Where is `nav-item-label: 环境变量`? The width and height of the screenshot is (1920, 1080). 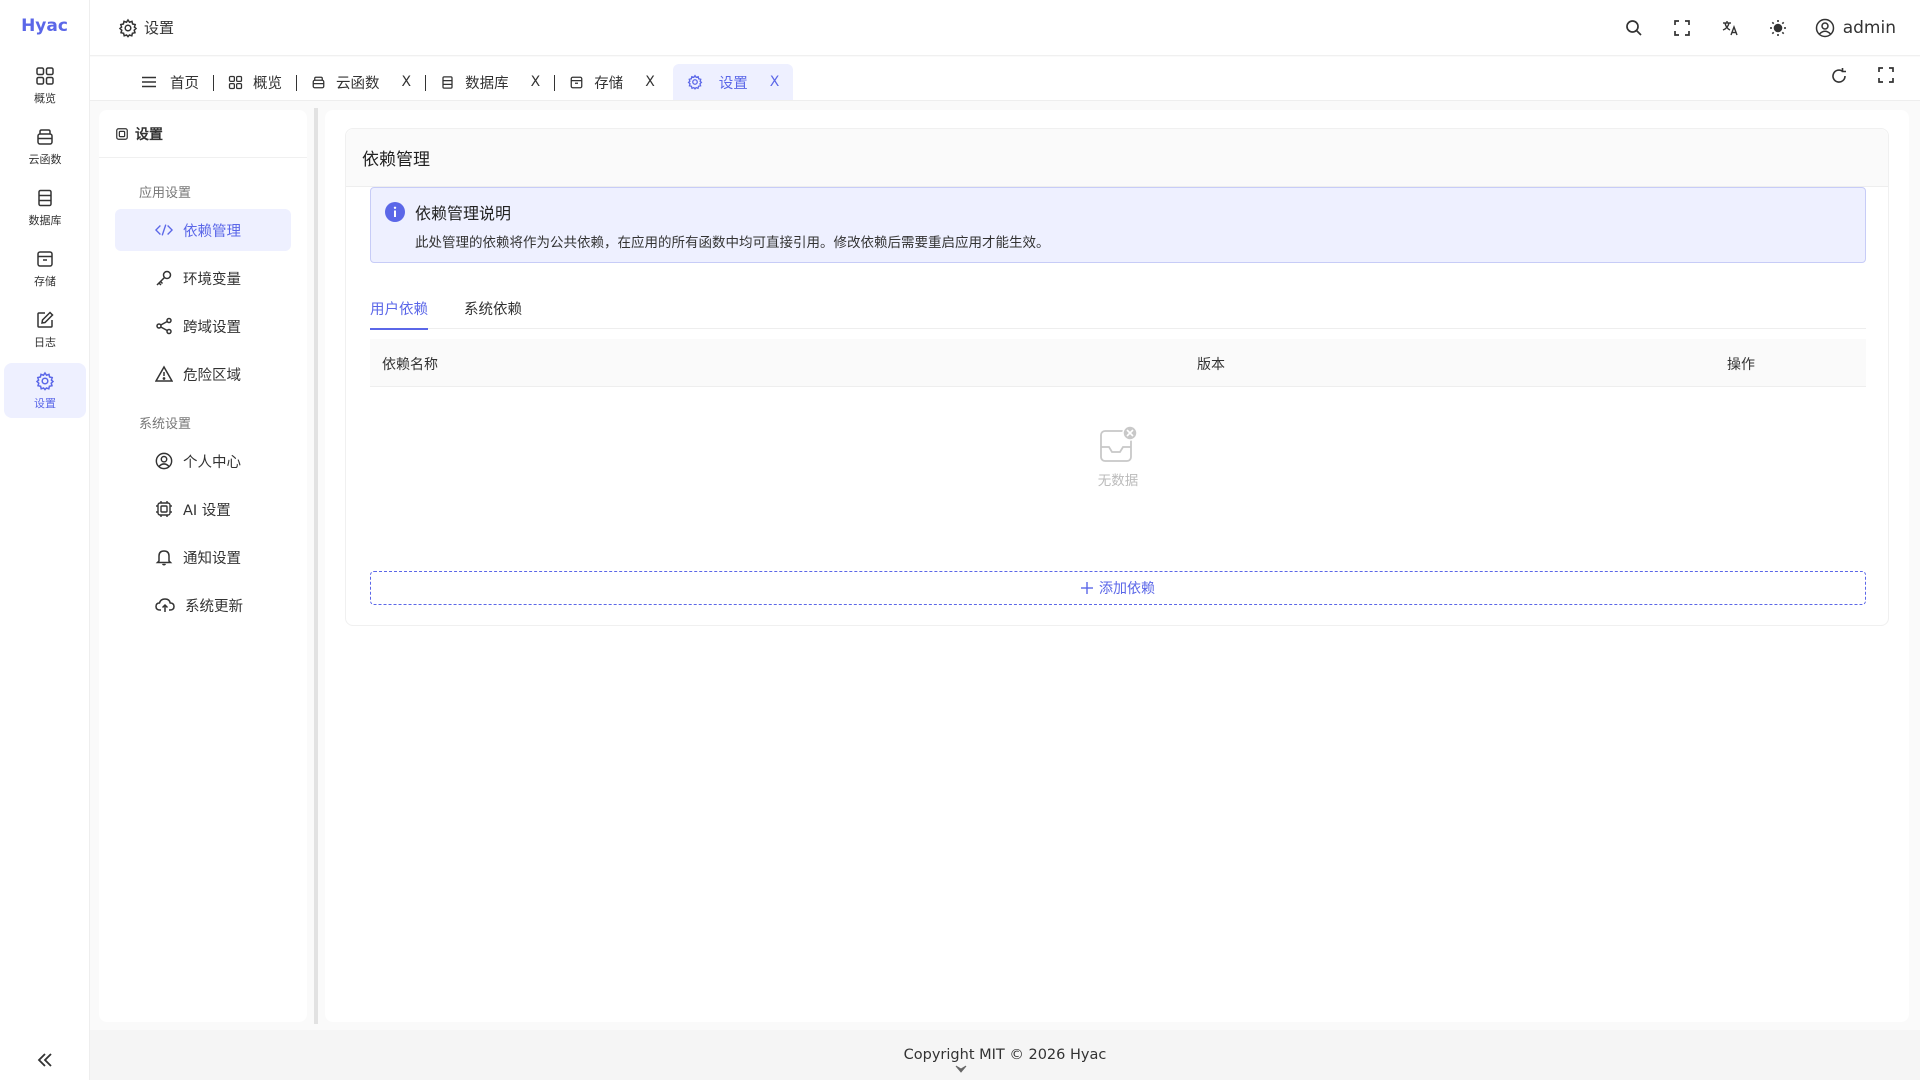
nav-item-label: 环境变量 is located at coordinates (212, 279).